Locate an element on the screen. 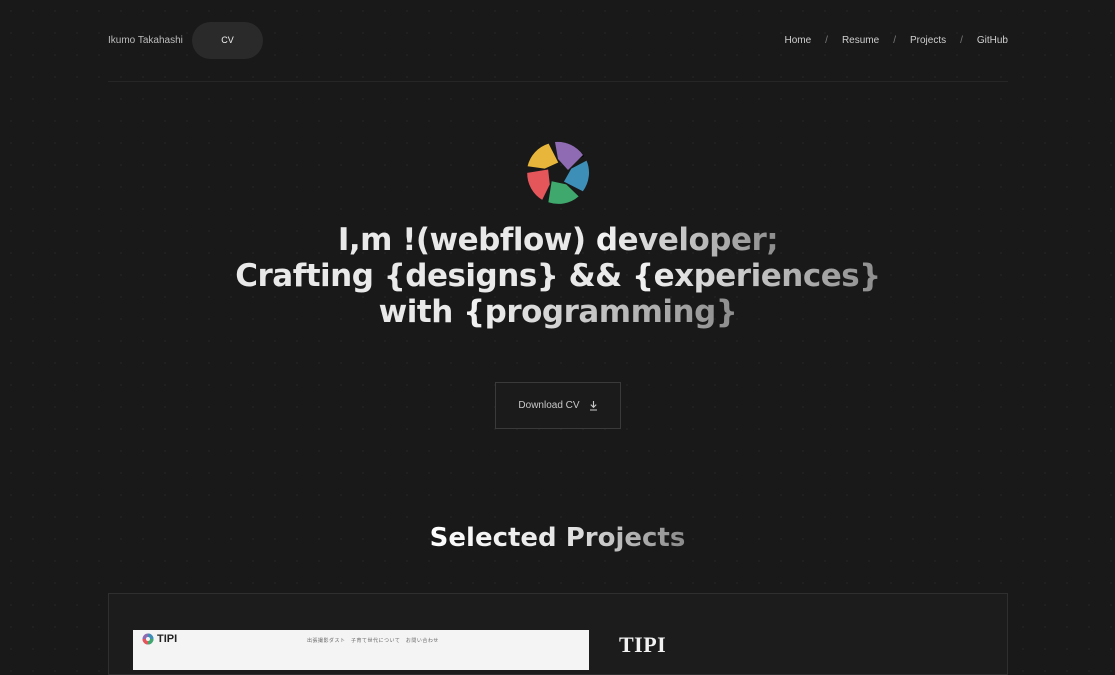 The image size is (1115, 675). nav-projects: Projects is located at coordinates (928, 40).